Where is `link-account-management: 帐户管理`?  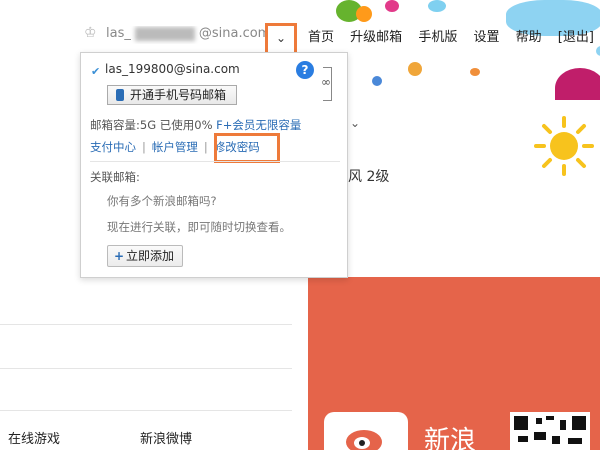 link-account-management: 帐户管理 is located at coordinates (175, 147).